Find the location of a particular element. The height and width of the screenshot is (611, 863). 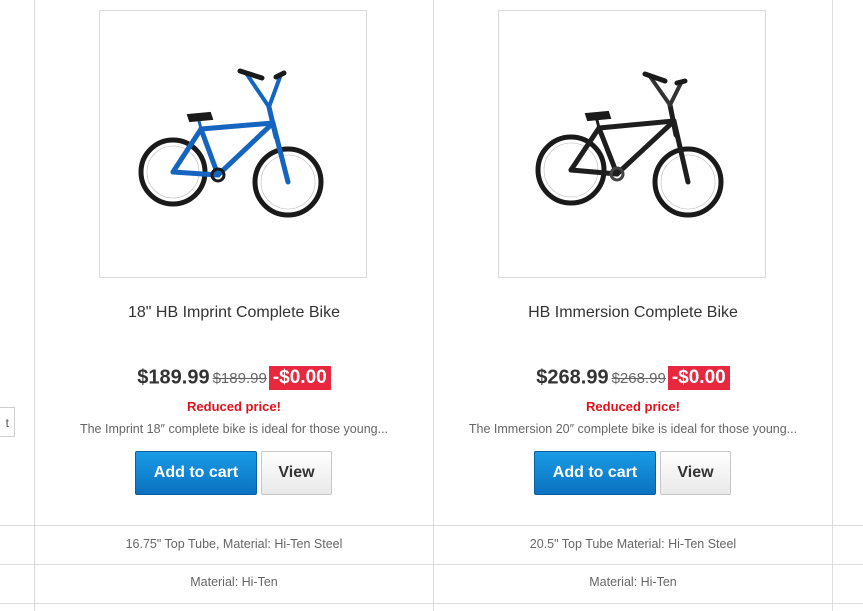

product-name: 18" HB Imprint Complete Bike is located at coordinates (234, 313).